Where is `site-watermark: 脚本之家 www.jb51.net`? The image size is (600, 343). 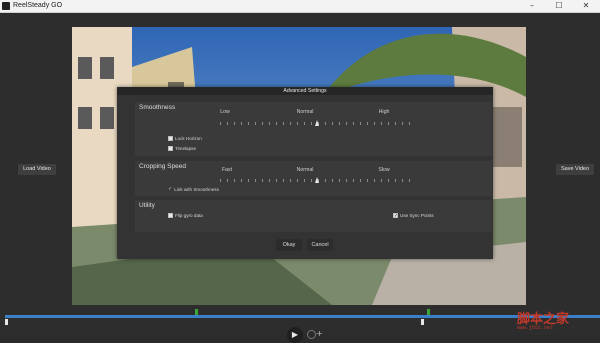
site-watermark: 脚本之家 www.jb51.net is located at coordinates (557, 321).